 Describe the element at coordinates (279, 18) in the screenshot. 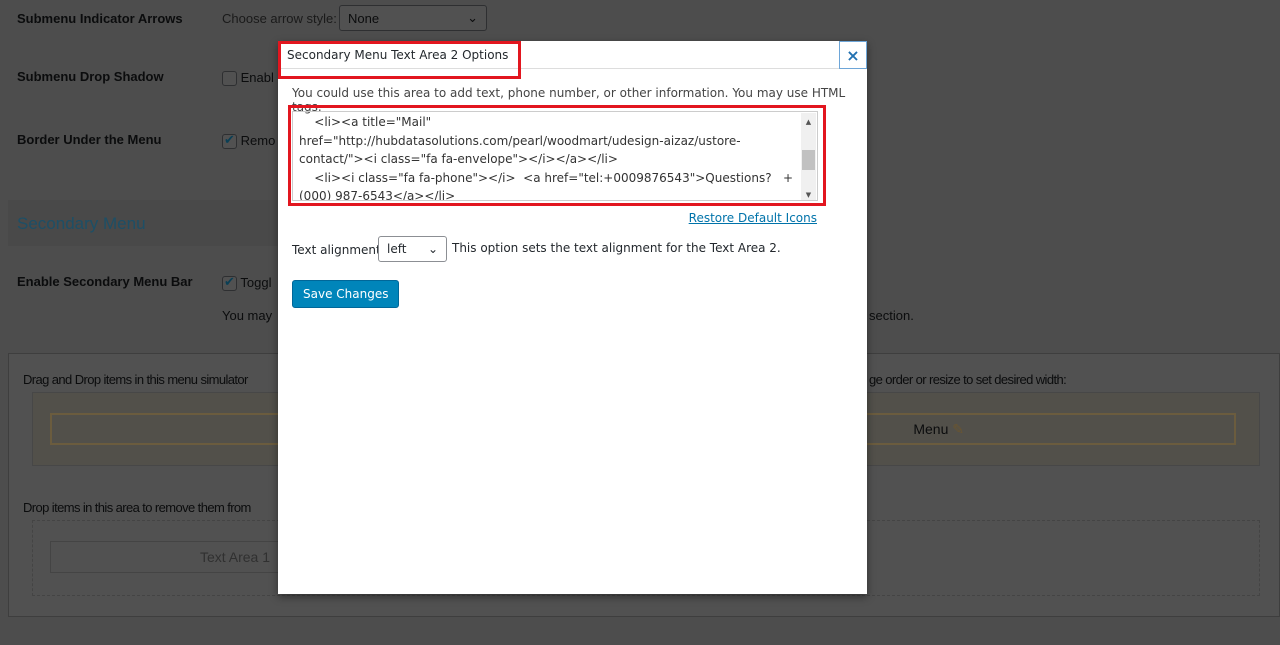

I see `arrow-style-label: Choose arrow style:` at that location.